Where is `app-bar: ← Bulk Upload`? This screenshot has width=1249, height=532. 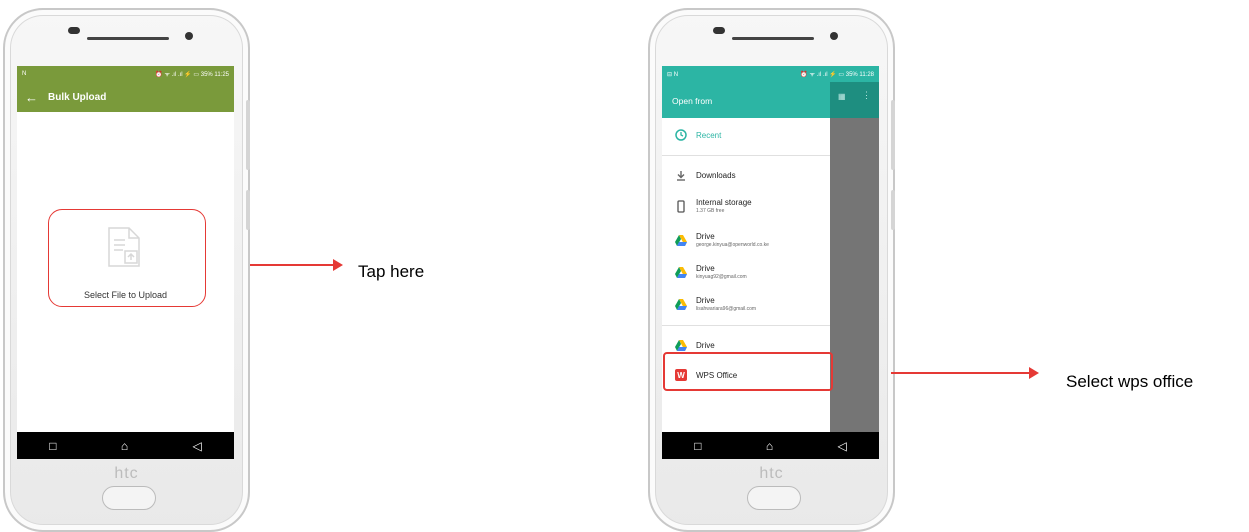
app-bar: ← Bulk Upload is located at coordinates (125, 97).